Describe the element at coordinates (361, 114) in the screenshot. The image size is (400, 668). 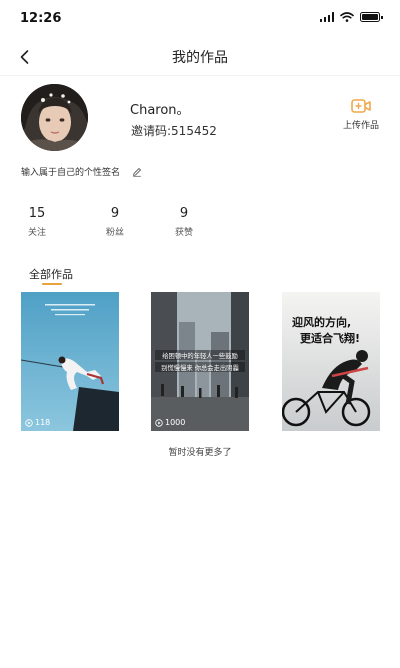
I see `upload-works-button: 上传作品` at that location.